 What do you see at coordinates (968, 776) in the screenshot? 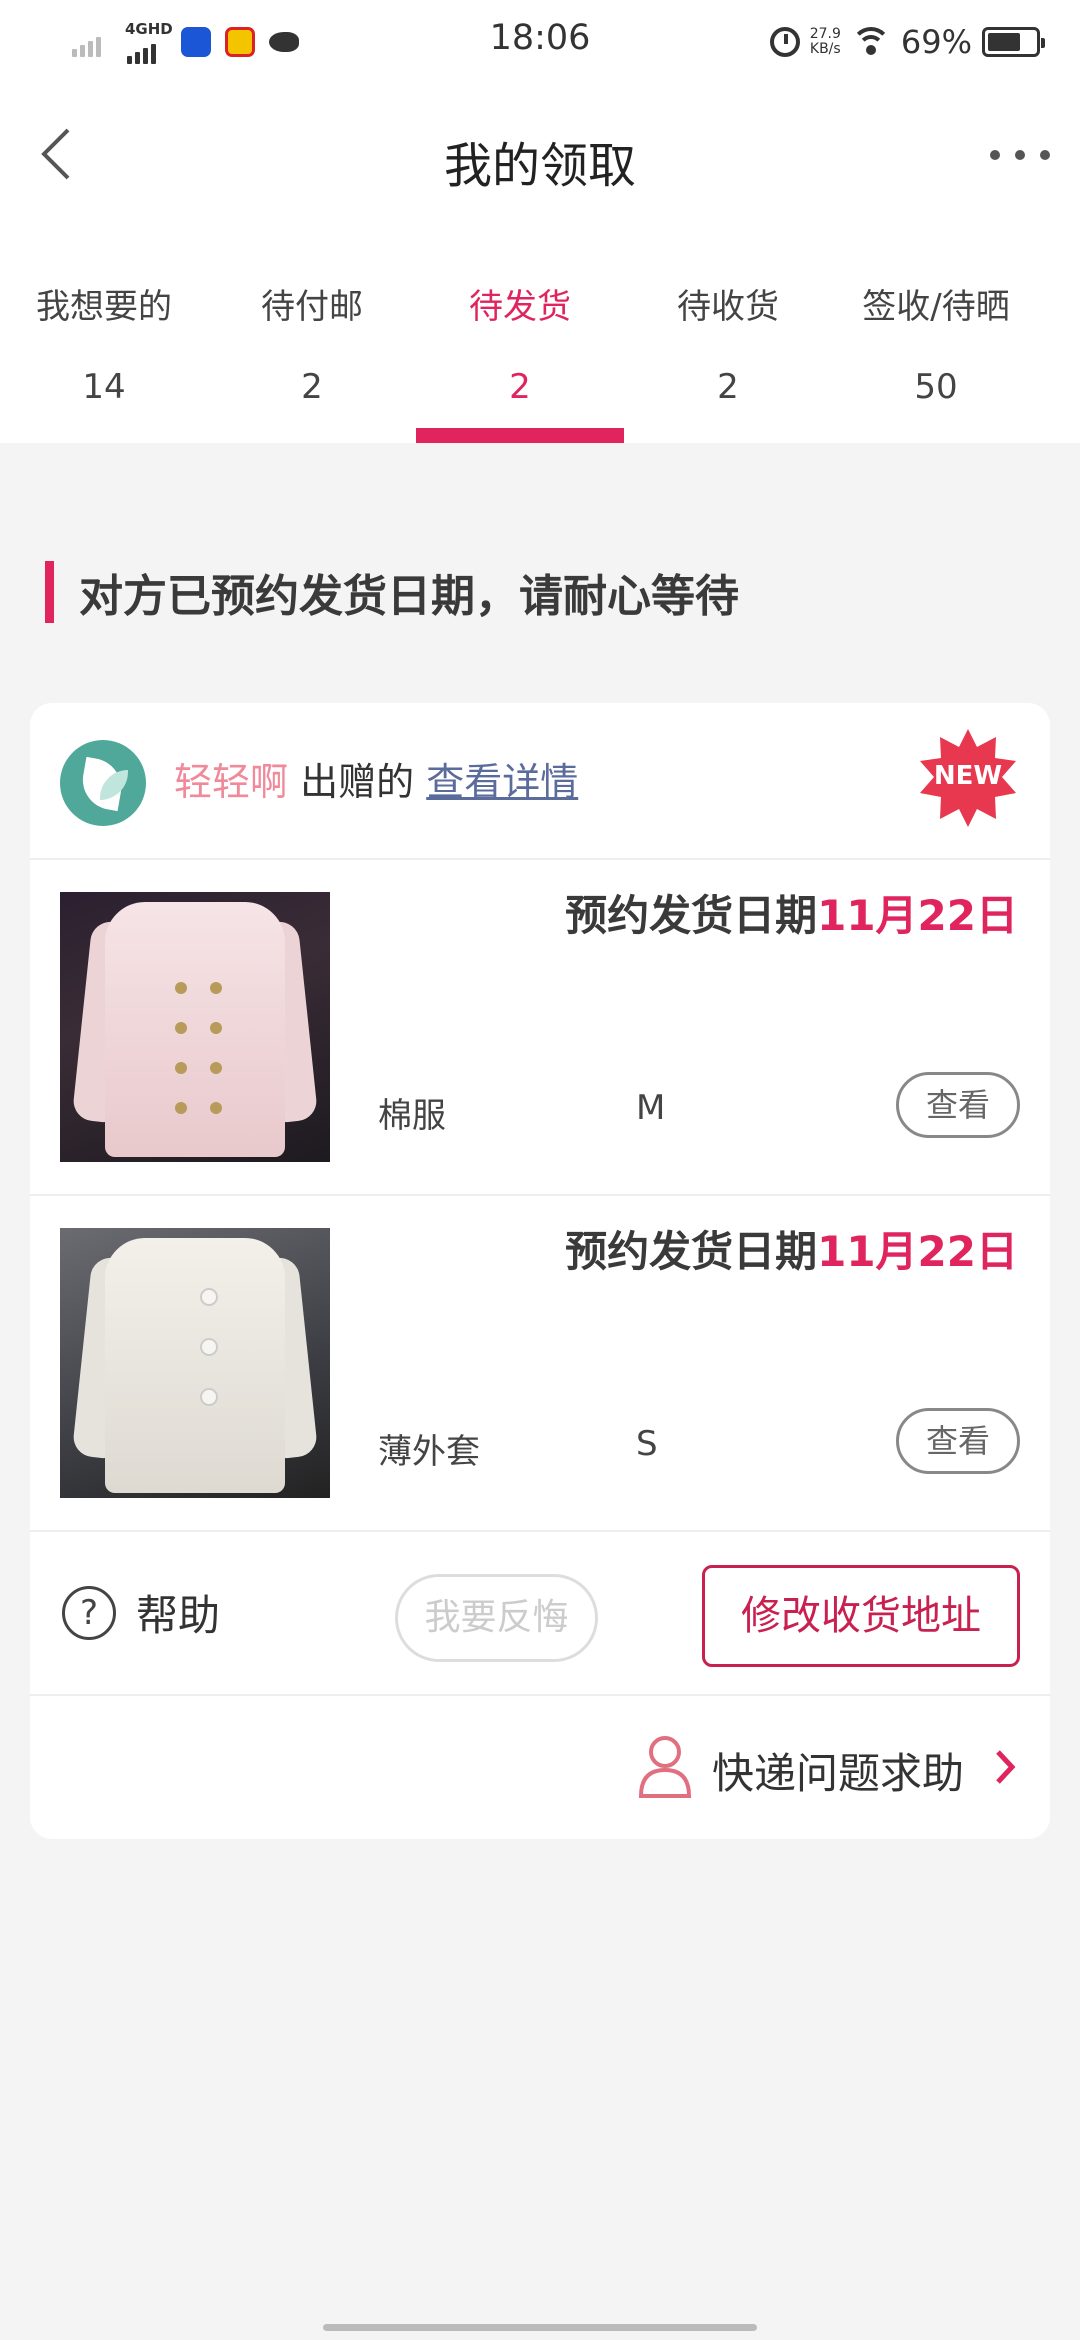
I see `new-badge-label: NEW` at bounding box center [968, 776].